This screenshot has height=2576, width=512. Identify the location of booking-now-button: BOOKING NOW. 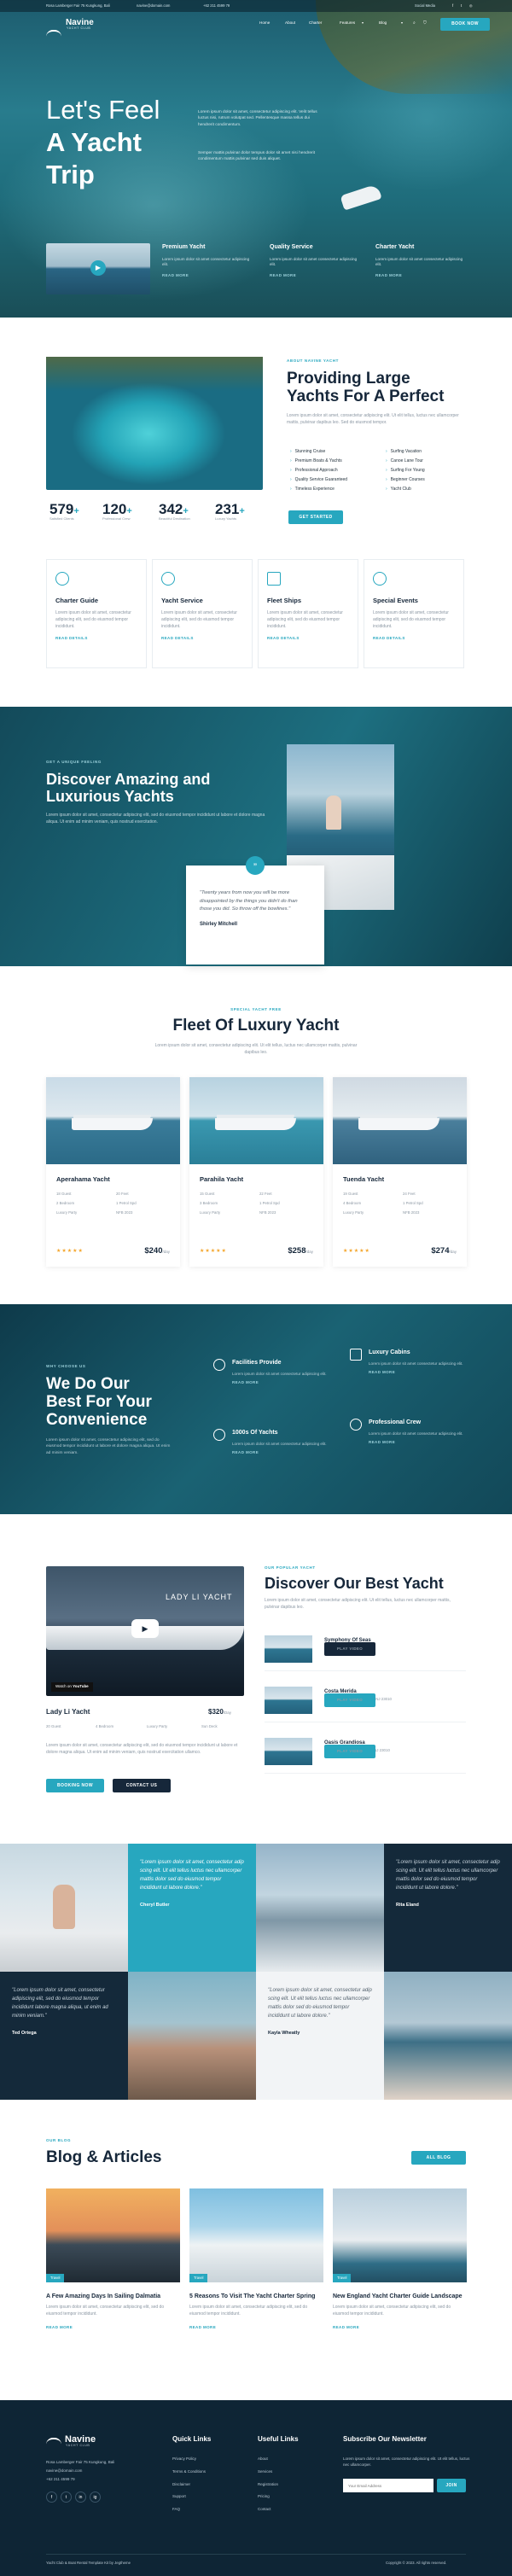
(75, 1785).